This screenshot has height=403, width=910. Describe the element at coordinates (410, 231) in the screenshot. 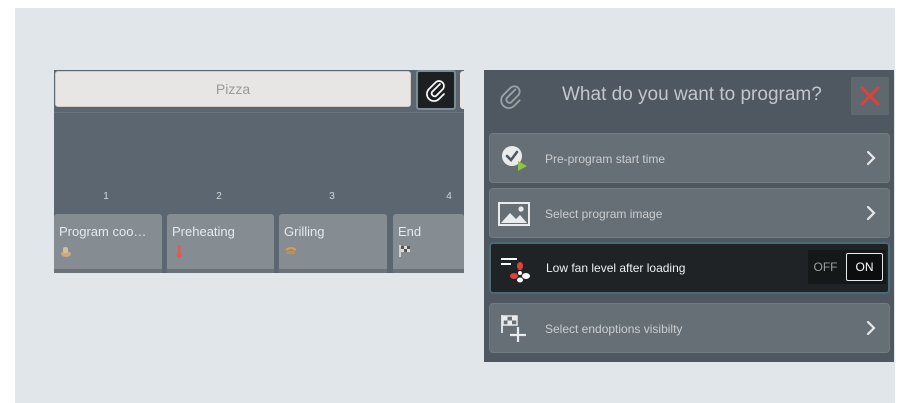

I see `step-label: End` at that location.